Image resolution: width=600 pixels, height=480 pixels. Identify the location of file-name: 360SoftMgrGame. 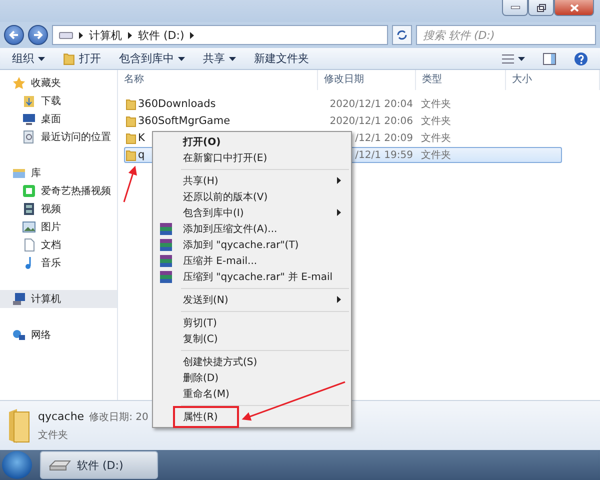
(184, 121).